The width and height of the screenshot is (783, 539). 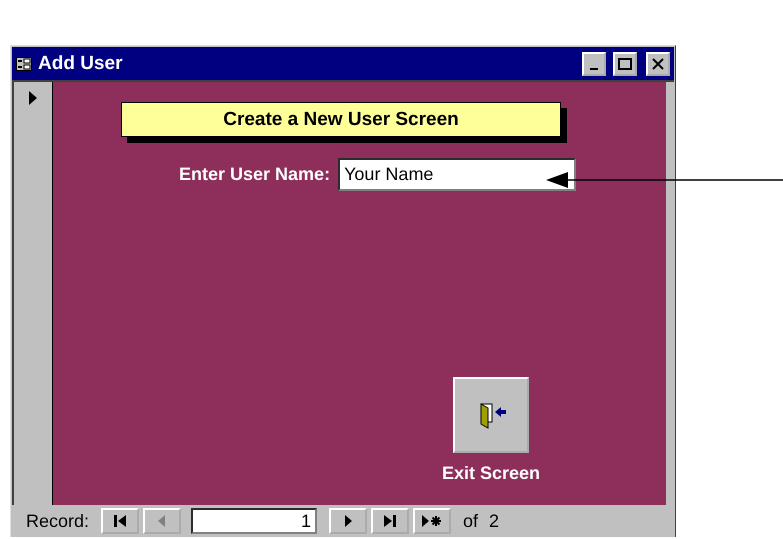 I want to click on first-record-button, so click(x=120, y=521).